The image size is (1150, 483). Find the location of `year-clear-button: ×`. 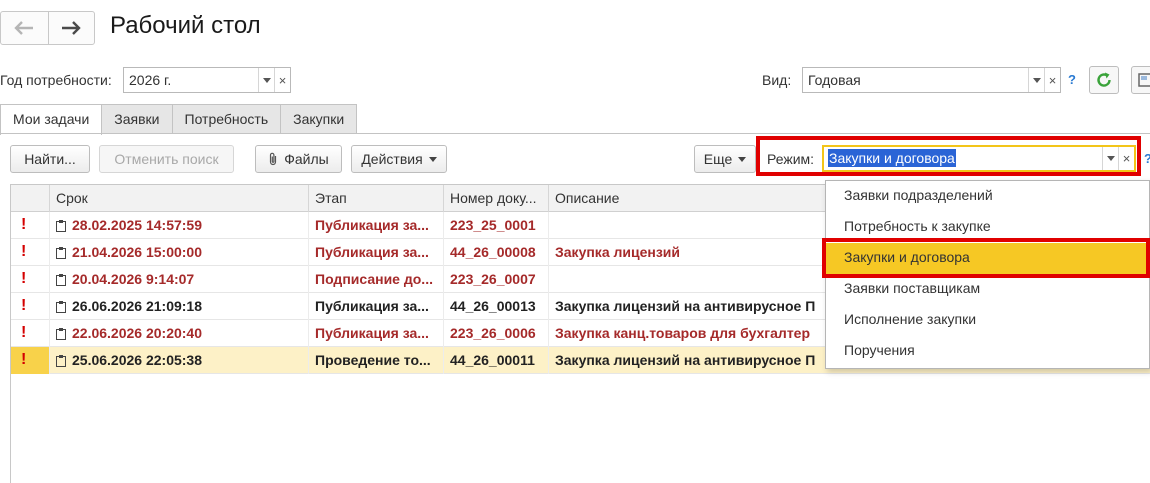

year-clear-button: × is located at coordinates (282, 80).